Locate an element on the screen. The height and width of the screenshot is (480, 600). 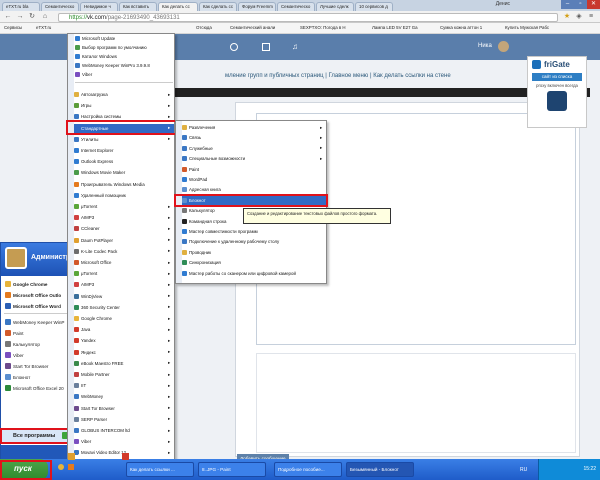
people-icon is located at coordinates (234, 47).